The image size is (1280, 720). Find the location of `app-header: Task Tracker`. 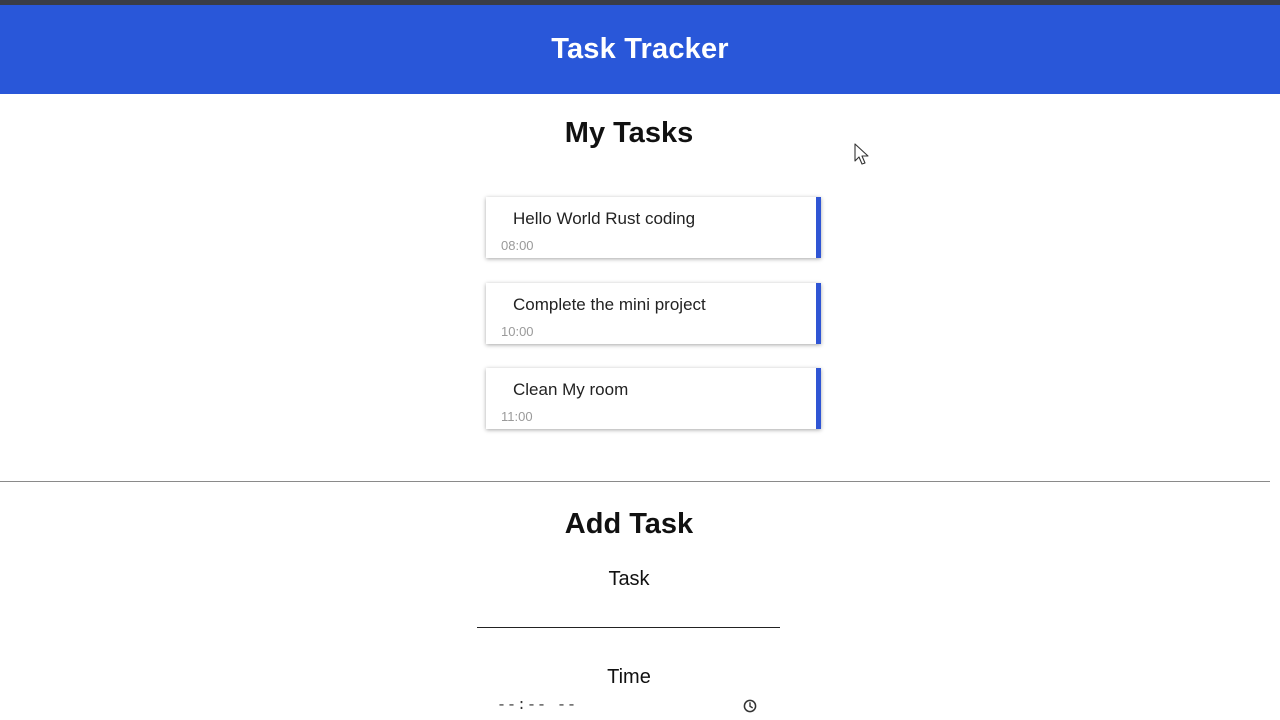

app-header: Task Tracker is located at coordinates (640, 49).